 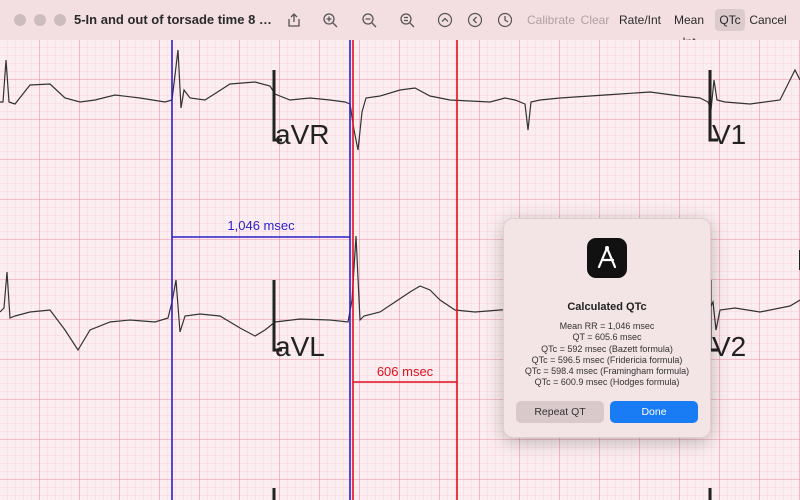 I want to click on rate-int-button: Rate/Int, so click(x=640, y=20).